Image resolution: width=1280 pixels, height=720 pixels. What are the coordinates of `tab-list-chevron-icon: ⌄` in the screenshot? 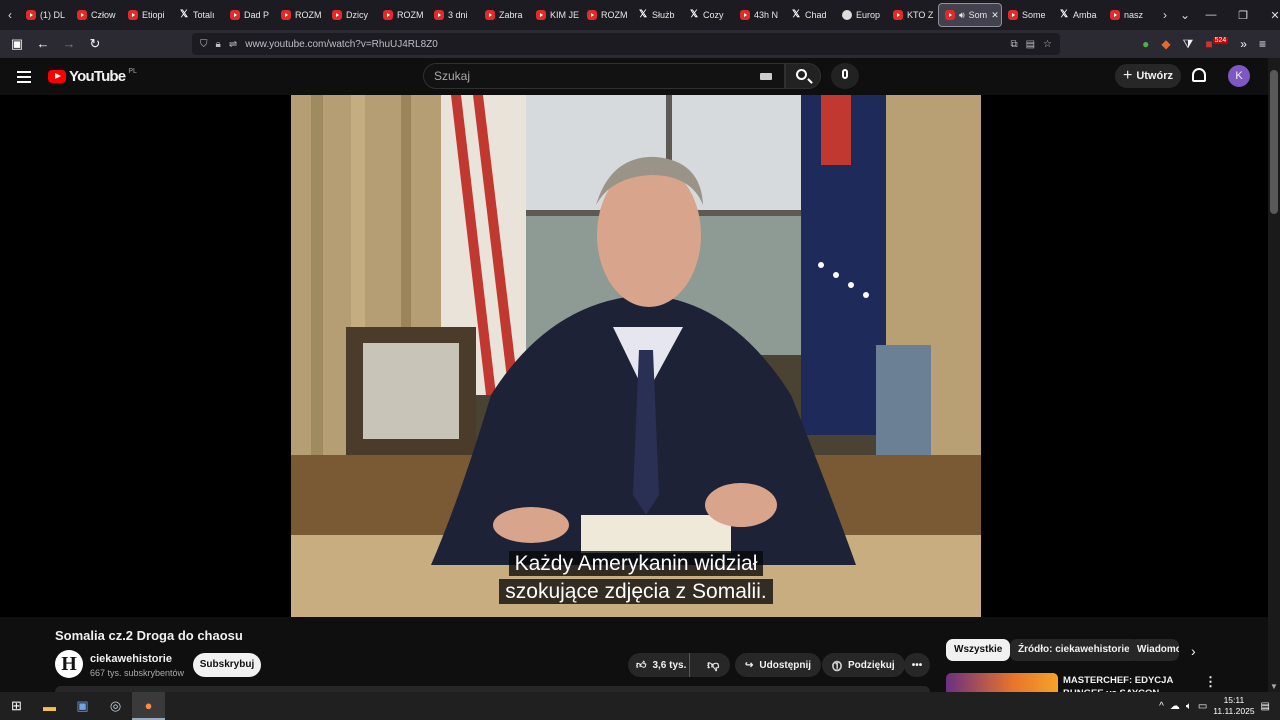 It's located at (1185, 15).